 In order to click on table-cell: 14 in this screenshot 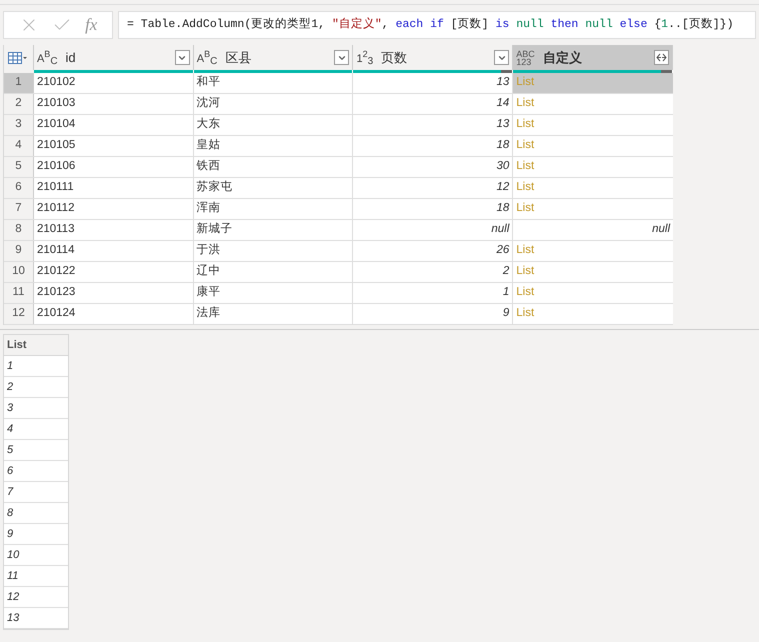, I will do `click(433, 104)`.